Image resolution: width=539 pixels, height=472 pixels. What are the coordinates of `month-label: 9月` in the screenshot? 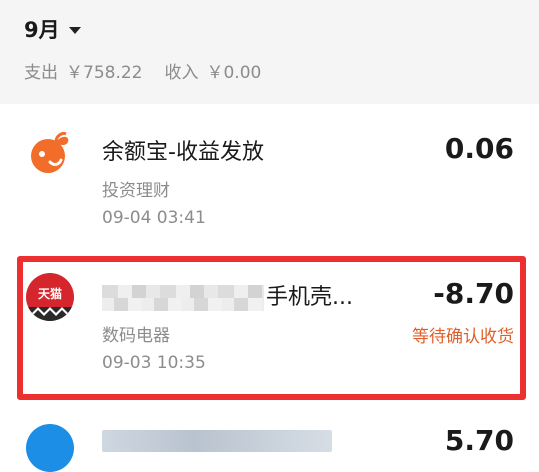 It's located at (42, 30).